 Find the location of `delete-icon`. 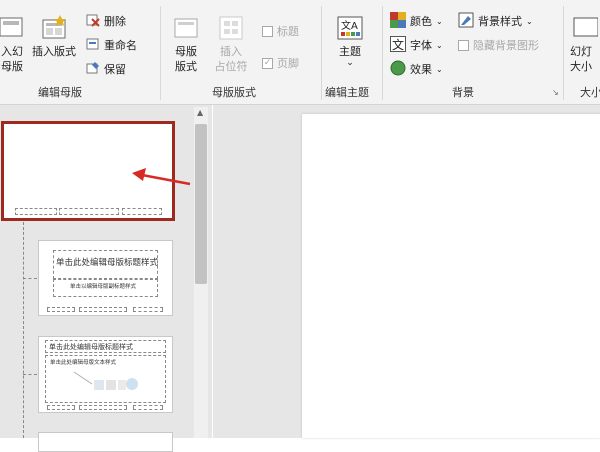

delete-icon is located at coordinates (93, 21).